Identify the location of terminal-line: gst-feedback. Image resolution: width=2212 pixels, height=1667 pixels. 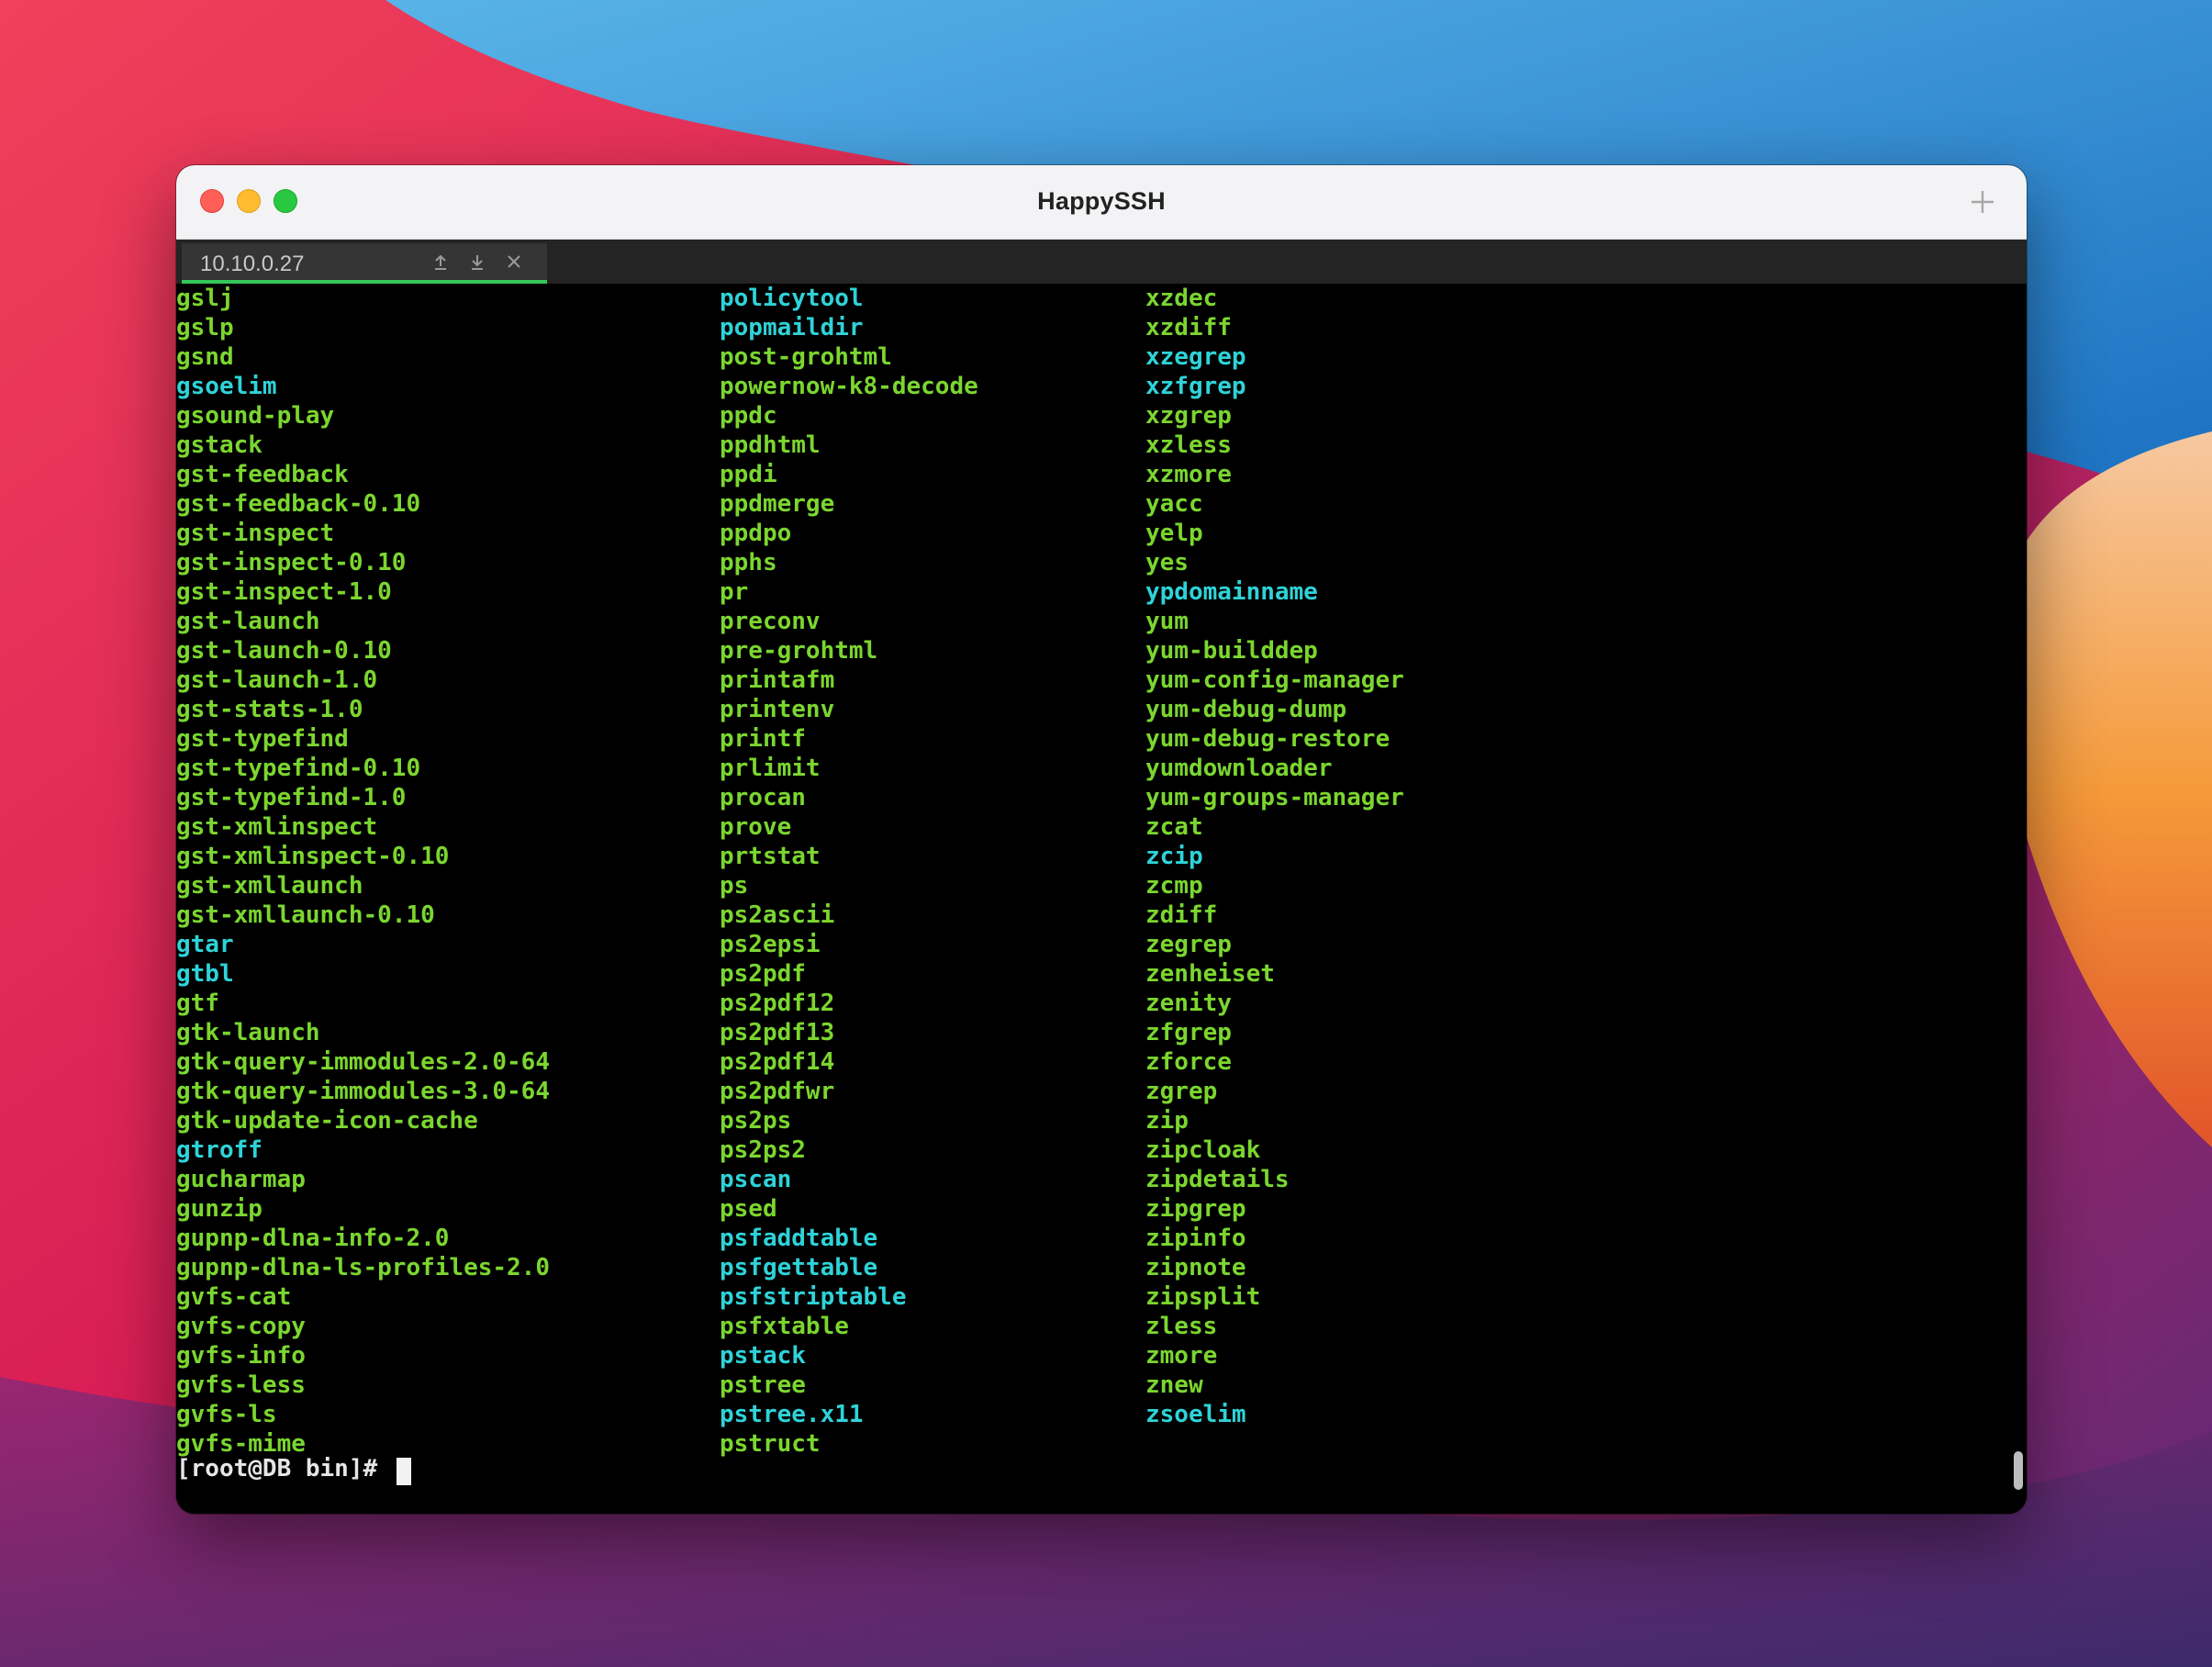
(262, 474).